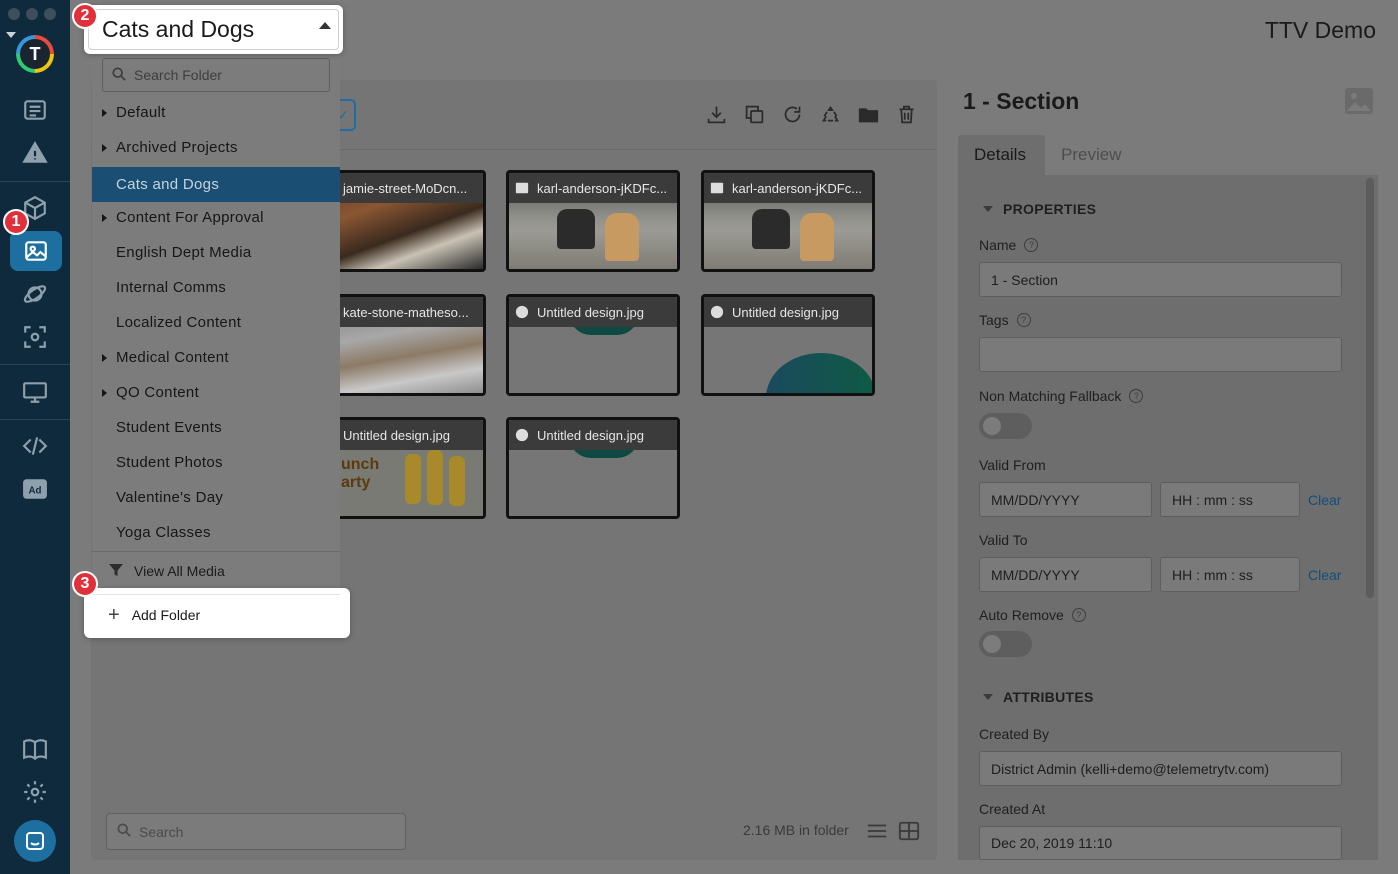 The image size is (1398, 874). Describe the element at coordinates (1005, 426) in the screenshot. I see `fallback-toggle` at that location.